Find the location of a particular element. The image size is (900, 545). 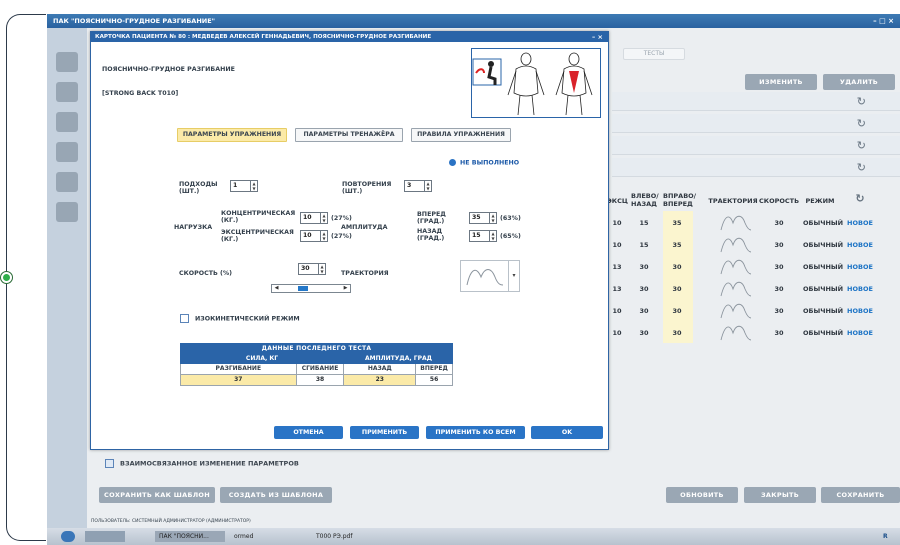

save-button: СОХРАНИТЬ is located at coordinates (860, 495).